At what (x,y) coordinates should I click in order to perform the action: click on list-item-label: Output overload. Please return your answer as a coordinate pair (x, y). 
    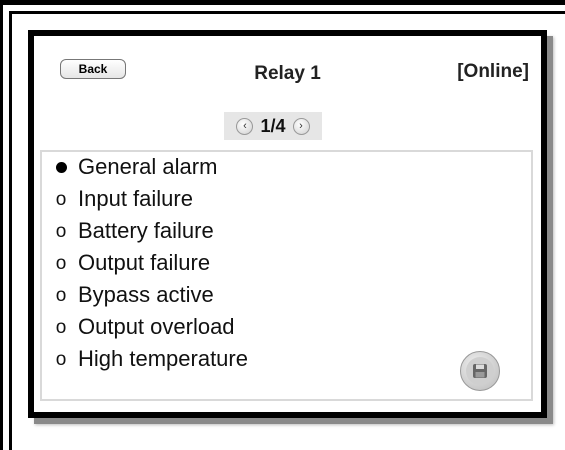
    Looking at the image, I should click on (156, 326).